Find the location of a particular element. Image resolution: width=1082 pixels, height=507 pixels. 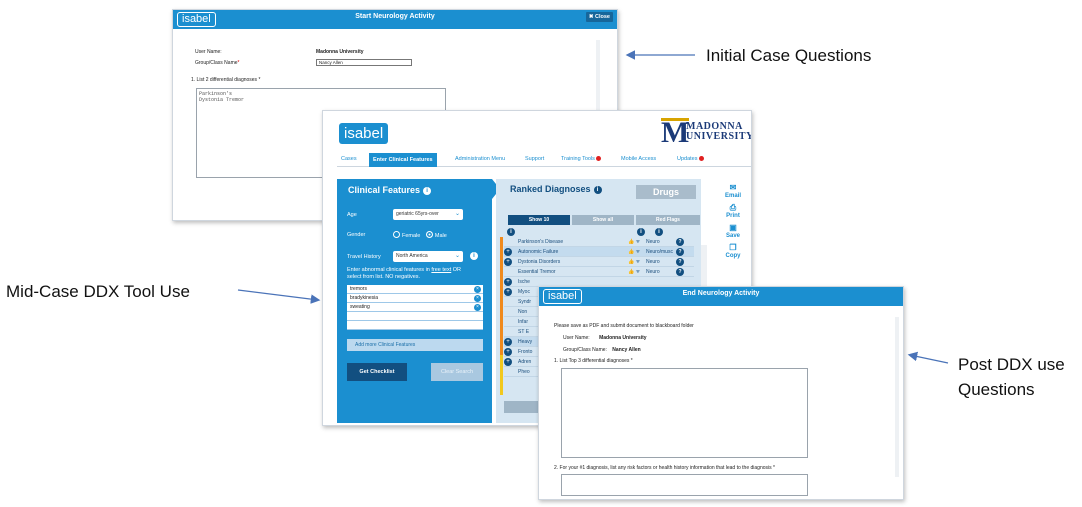

title-bar: isabel End Neurology Activity is located at coordinates (721, 296).